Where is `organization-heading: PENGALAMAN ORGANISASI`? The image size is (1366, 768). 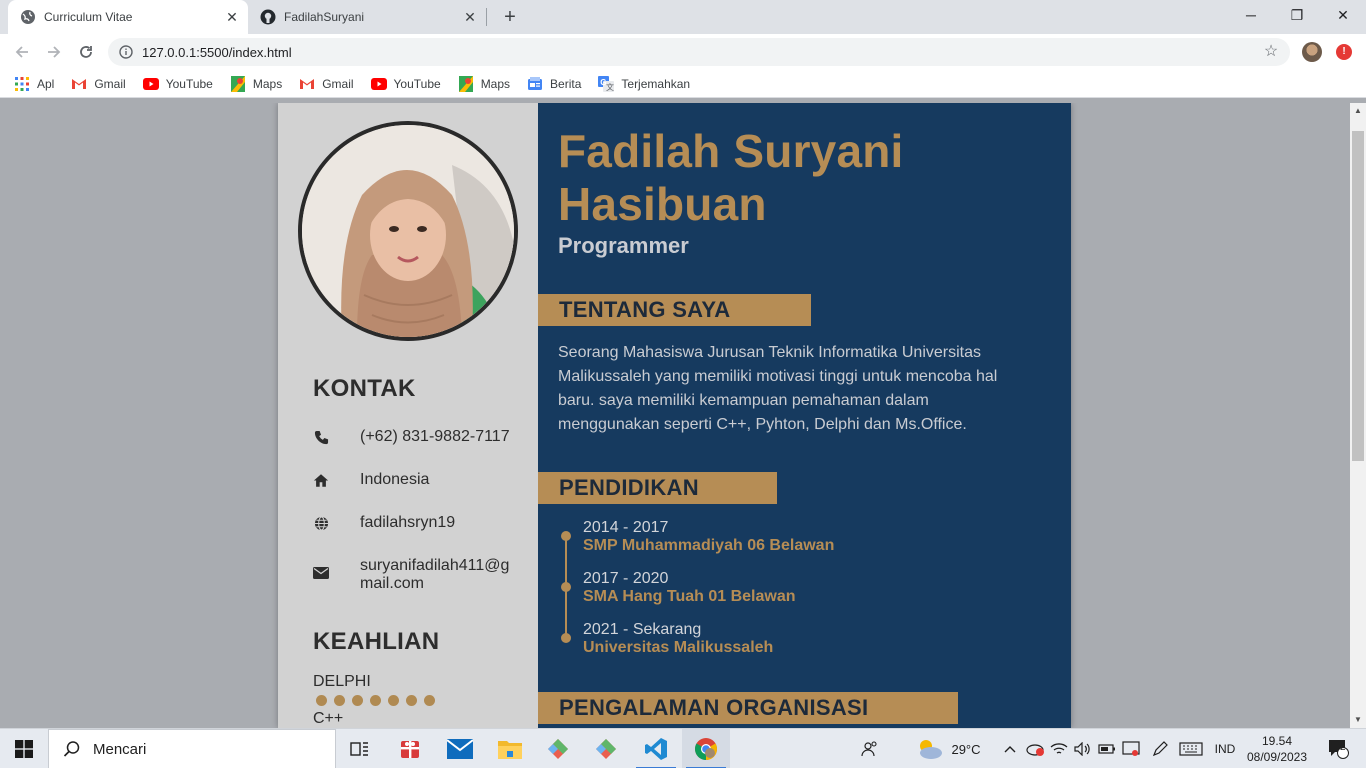
organization-heading: PENGALAMAN ORGANISASI is located at coordinates (748, 708).